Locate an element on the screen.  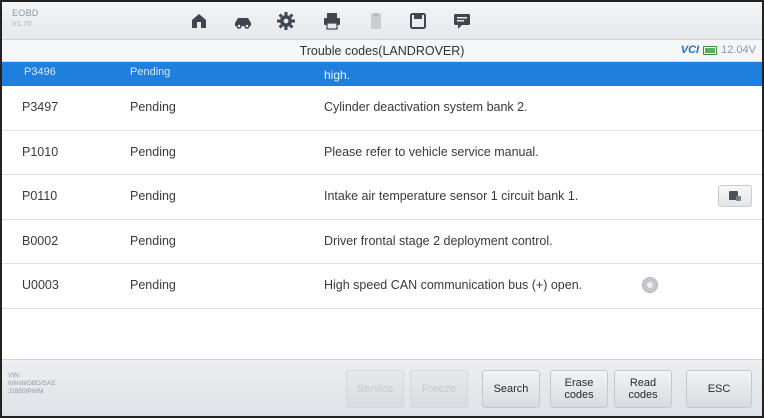
service-button: Service is located at coordinates (375, 389).